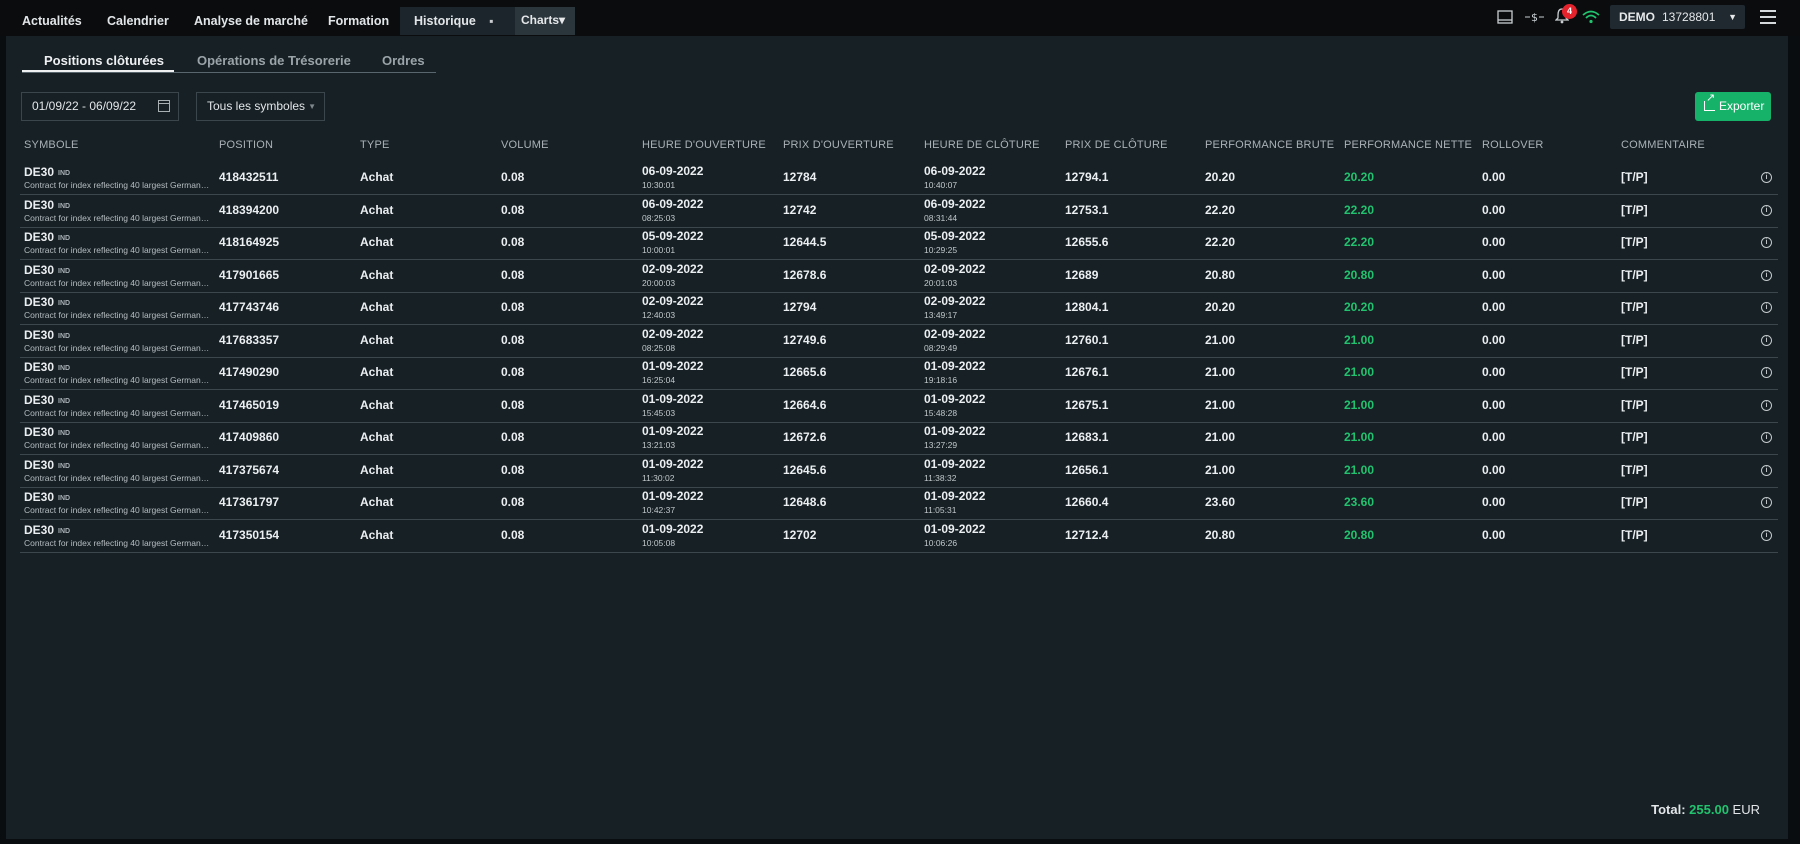 Image resolution: width=1800 pixels, height=844 pixels. What do you see at coordinates (525, 145) in the screenshot?
I see `col-volume: VOLUME` at bounding box center [525, 145].